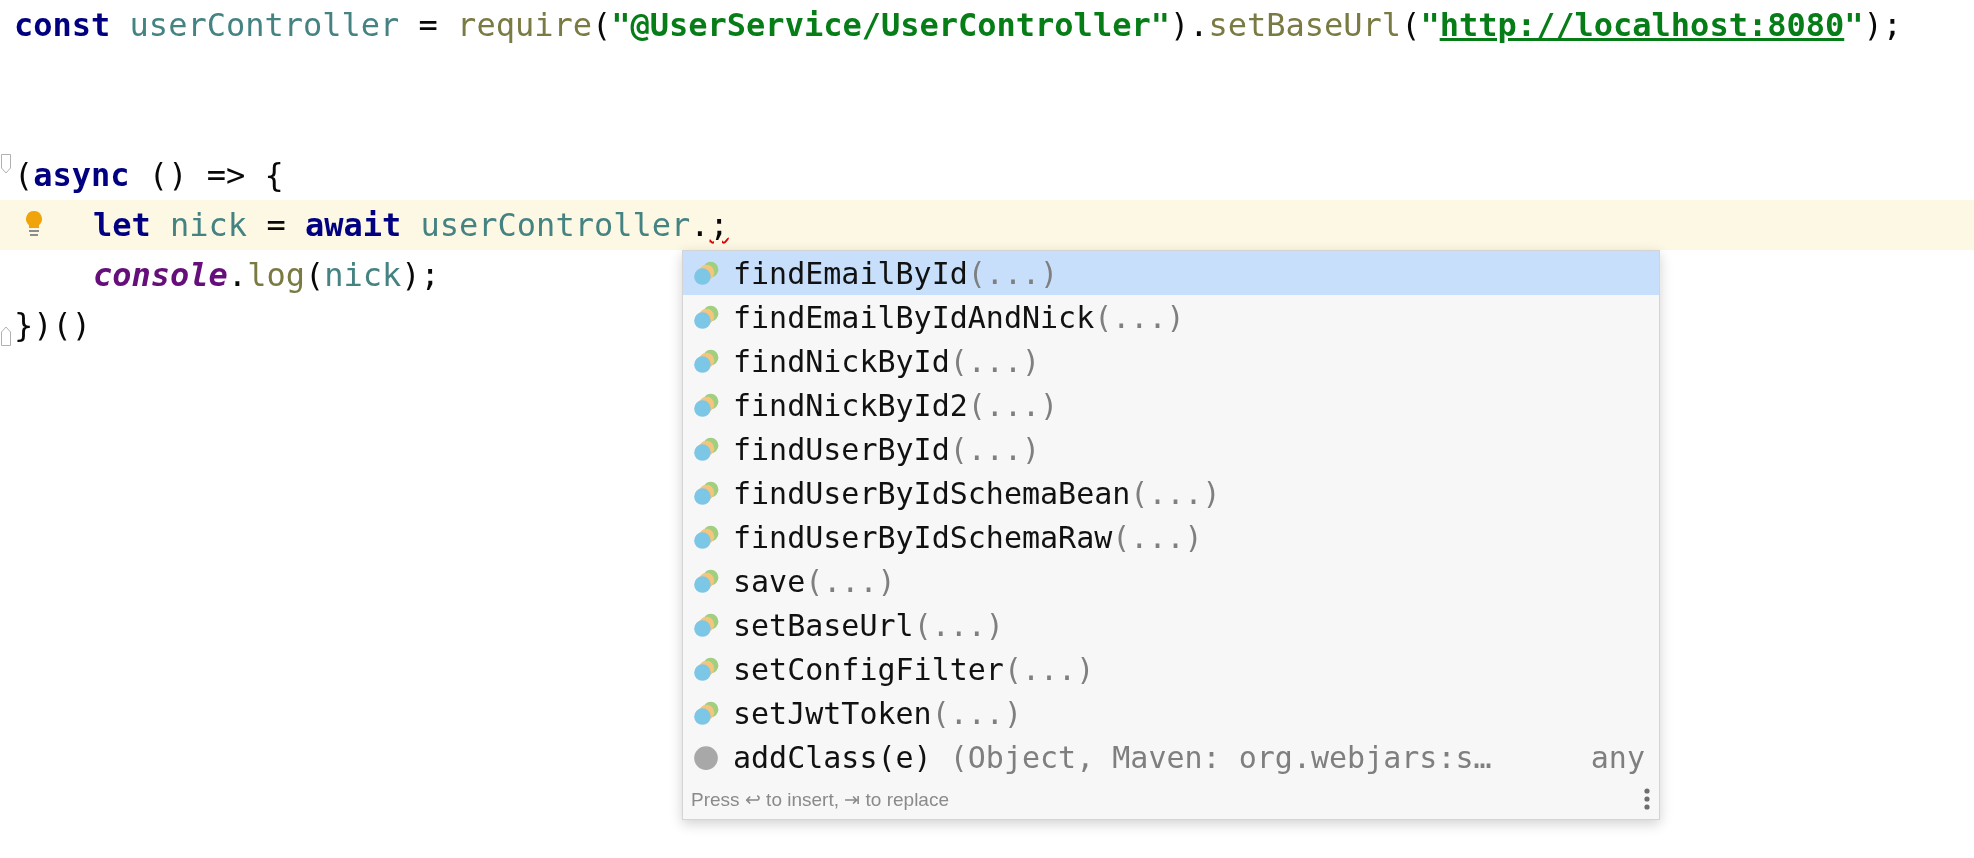  Describe the element at coordinates (1171, 449) in the screenshot. I see `completion-item: findUserById(...)` at that location.